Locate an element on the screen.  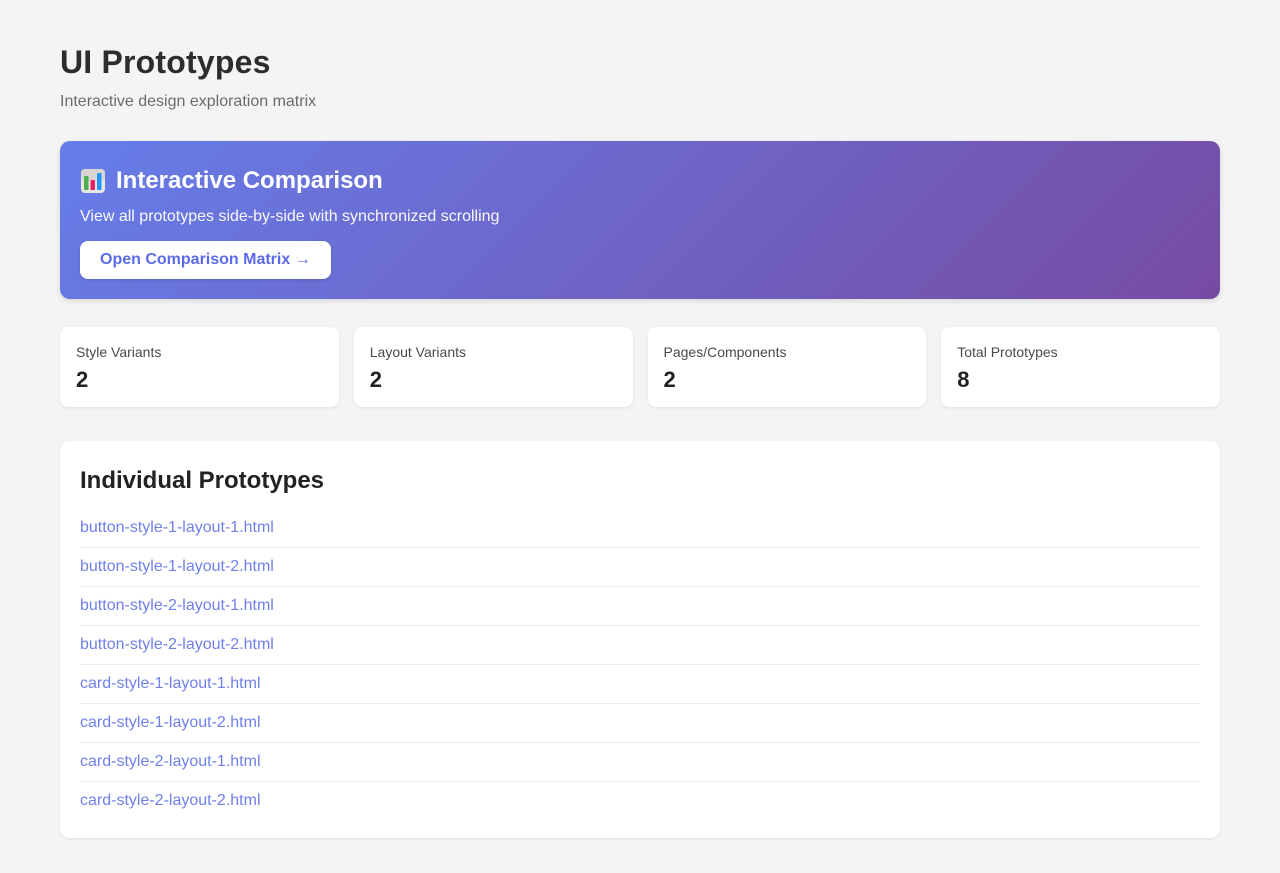
prototype-link: button-style-1-layout-1.html is located at coordinates (177, 527).